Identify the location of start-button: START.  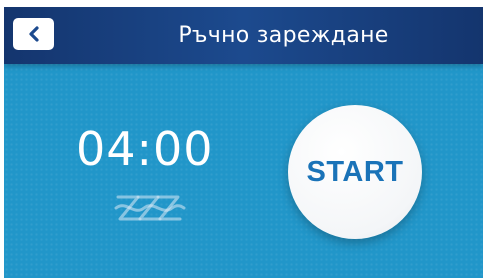
(355, 172).